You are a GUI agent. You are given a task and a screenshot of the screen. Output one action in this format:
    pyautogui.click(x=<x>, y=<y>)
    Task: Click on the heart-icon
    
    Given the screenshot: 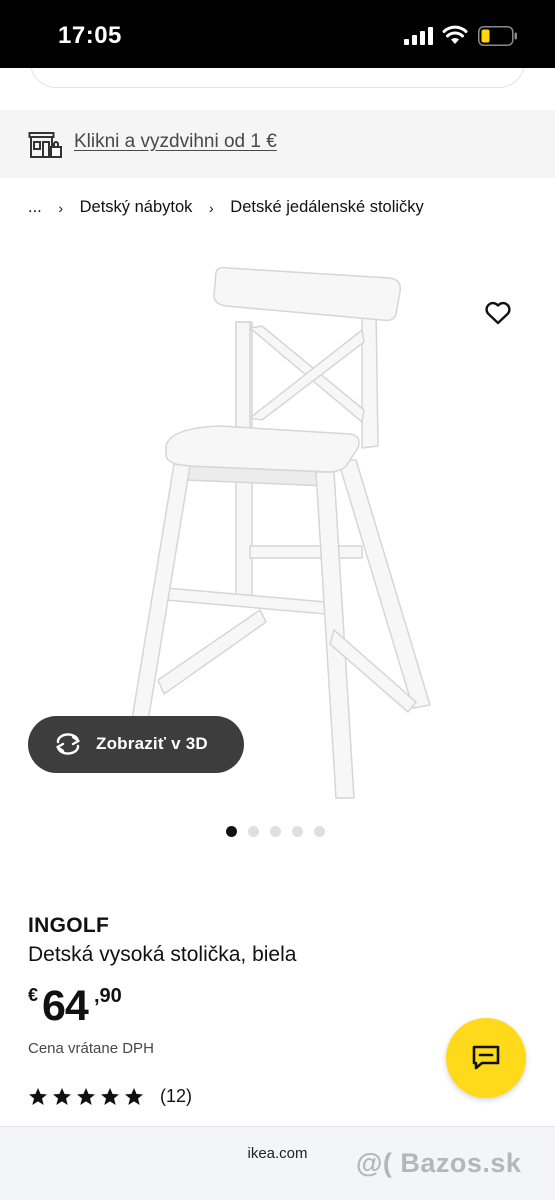 What is the action you would take?
    pyautogui.click(x=498, y=313)
    